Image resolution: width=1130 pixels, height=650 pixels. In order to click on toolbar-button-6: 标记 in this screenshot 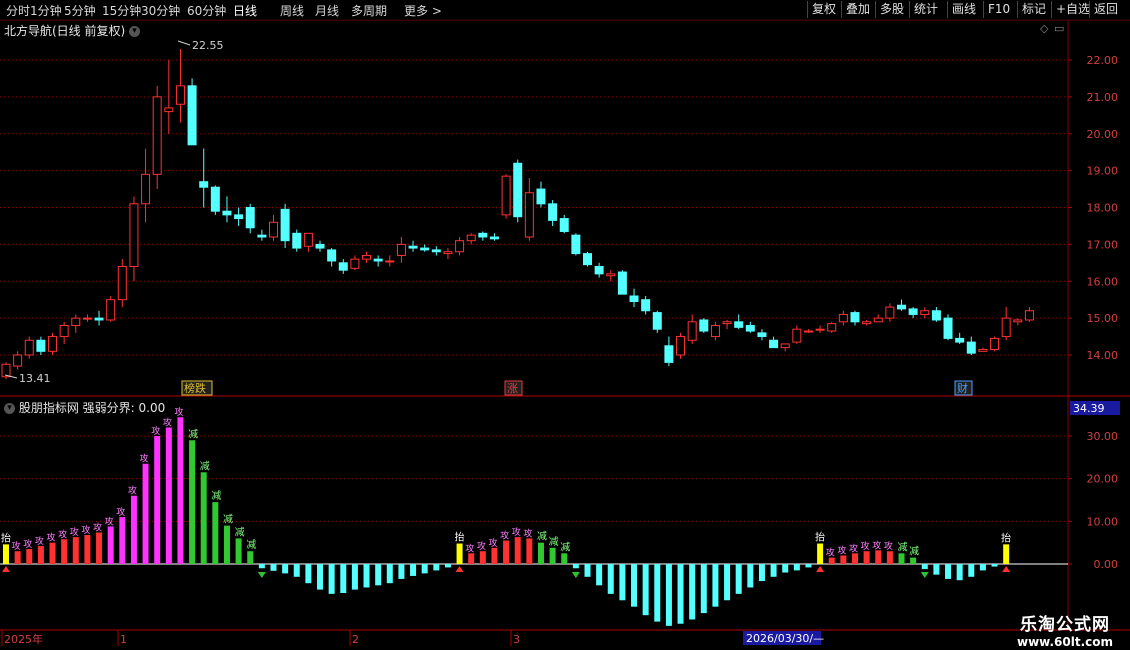, I will do `click(1033, 9)`.